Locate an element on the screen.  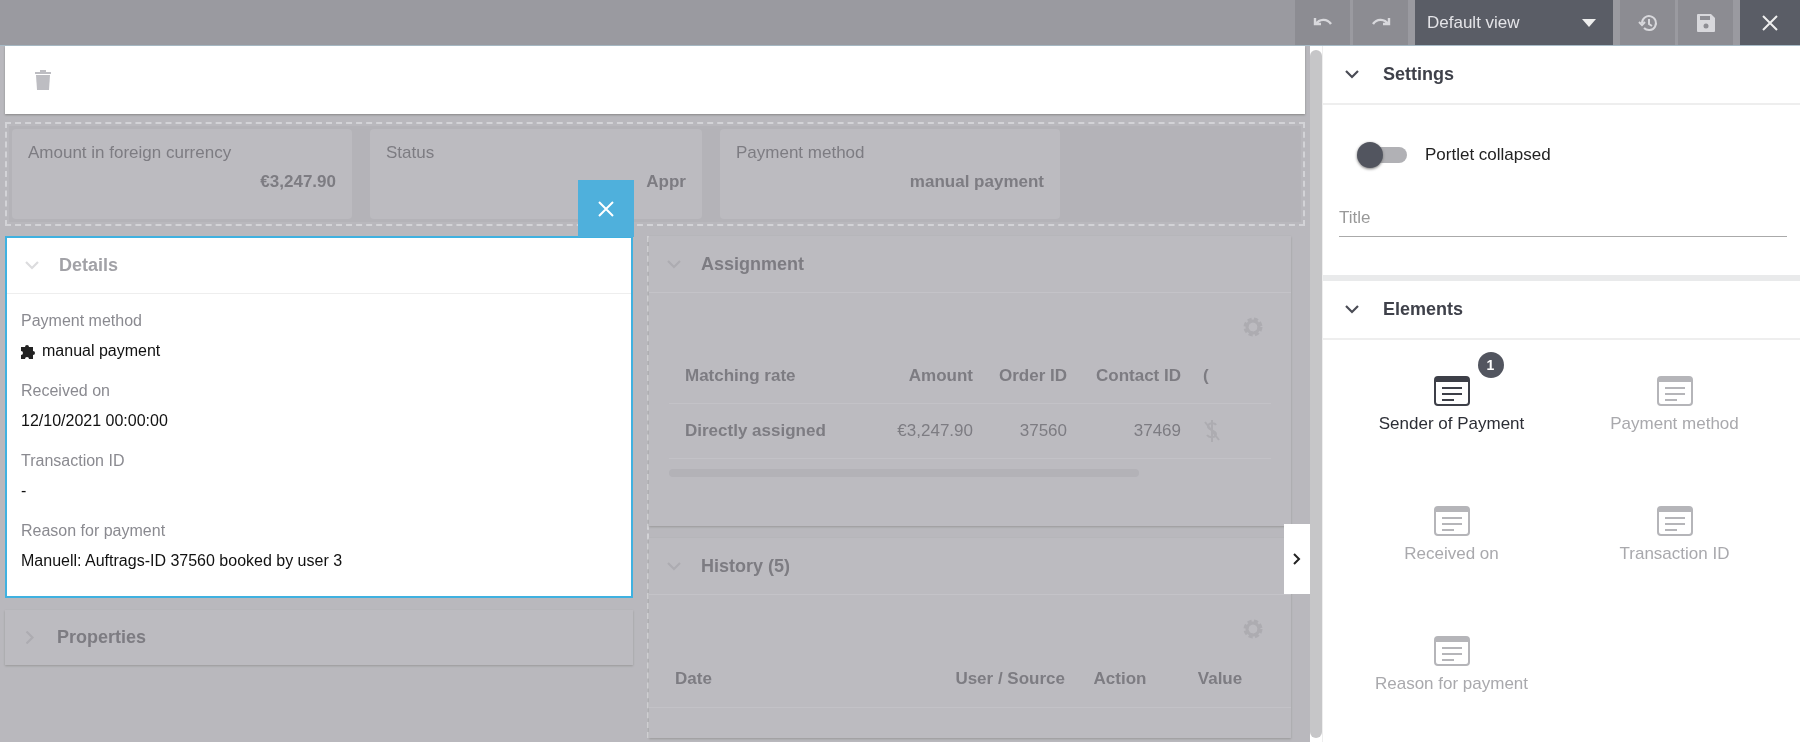
column-header: User / Source is located at coordinates (1009, 679).